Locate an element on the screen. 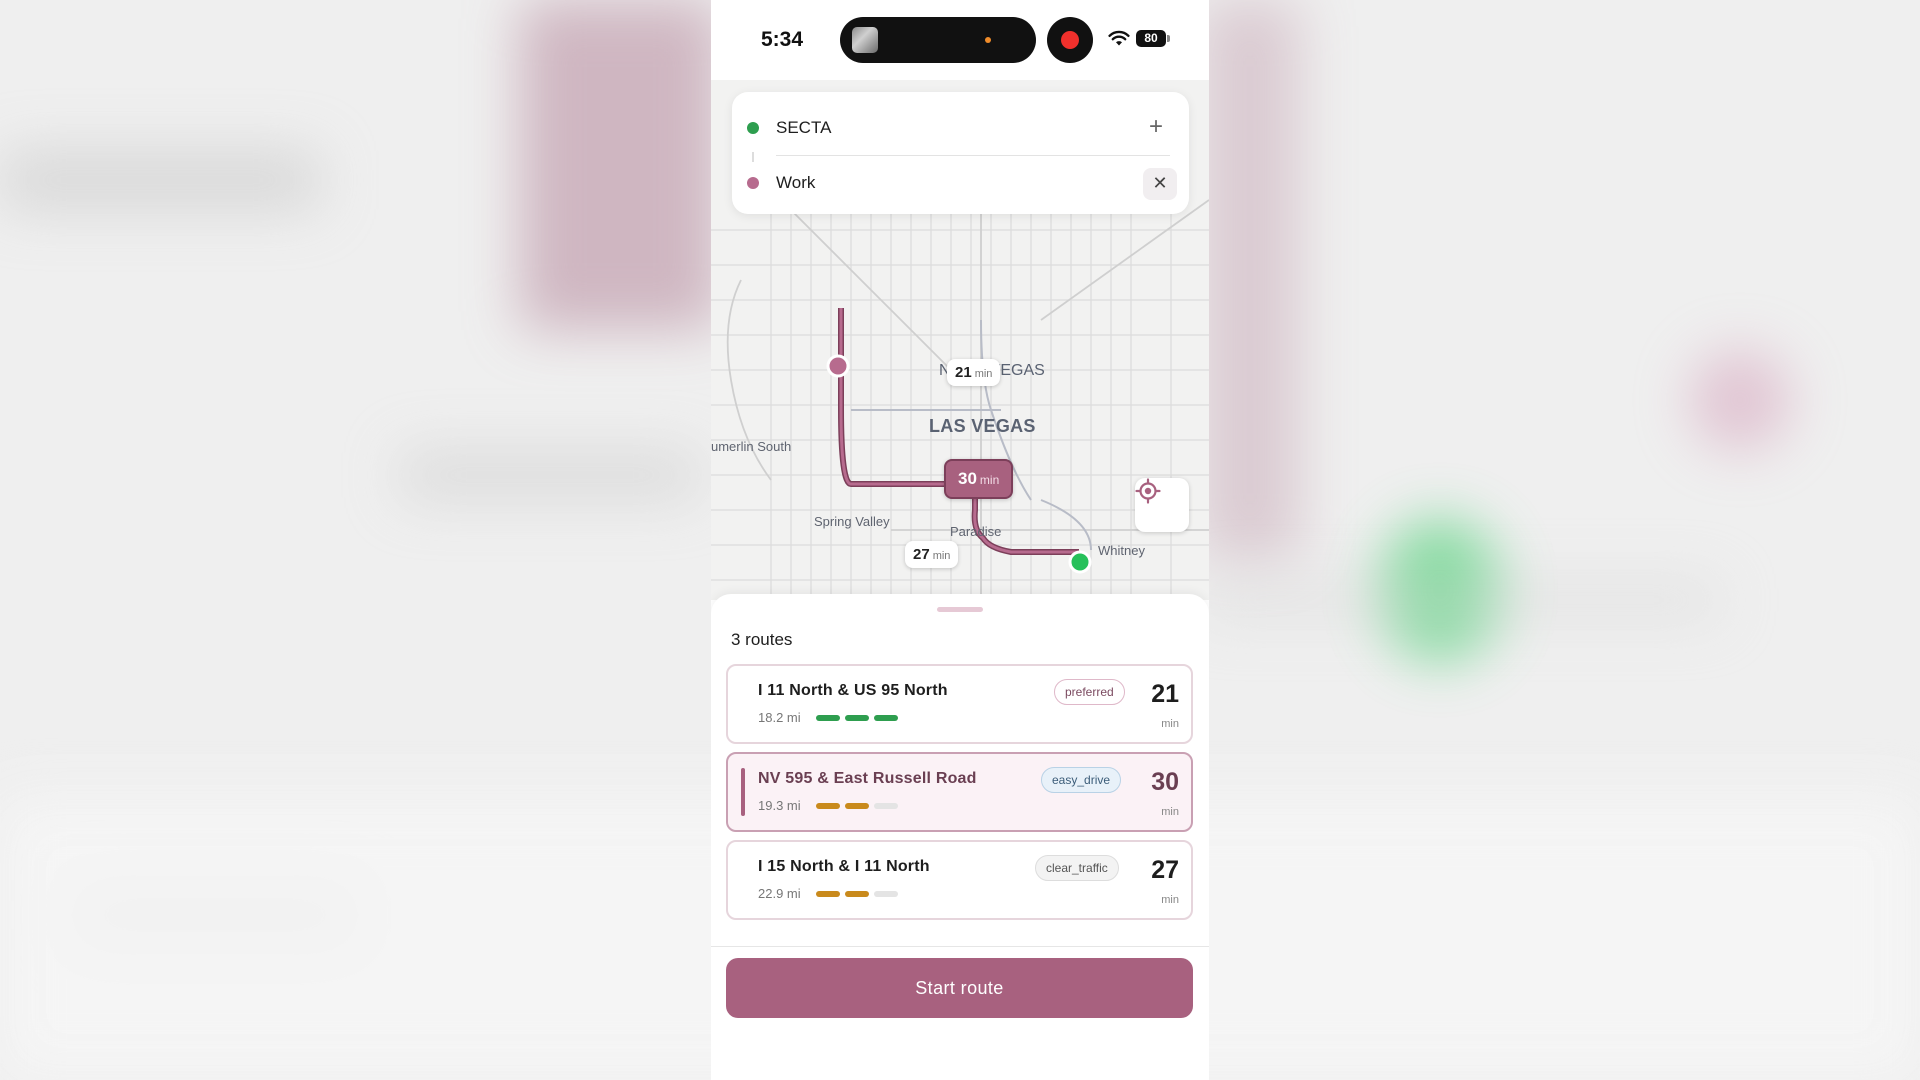 Image resolution: width=1920 pixels, height=1080 pixels. stop-connector is located at coordinates (753, 157).